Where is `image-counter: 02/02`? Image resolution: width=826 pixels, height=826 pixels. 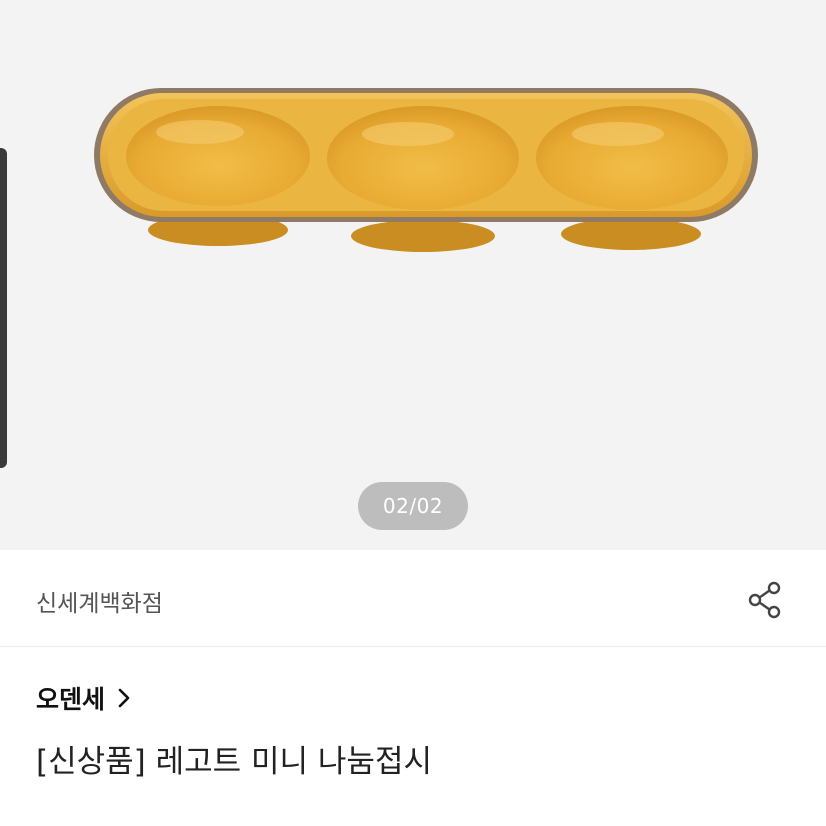
image-counter: 02/02 is located at coordinates (413, 506).